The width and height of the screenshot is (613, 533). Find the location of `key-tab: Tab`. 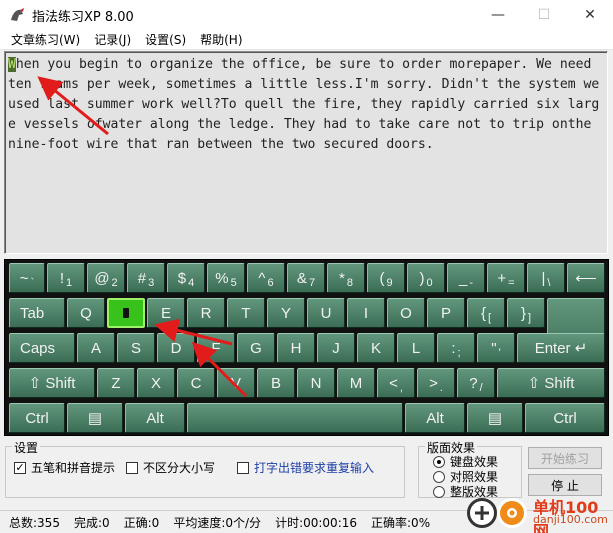

key-tab: Tab is located at coordinates (37, 313).